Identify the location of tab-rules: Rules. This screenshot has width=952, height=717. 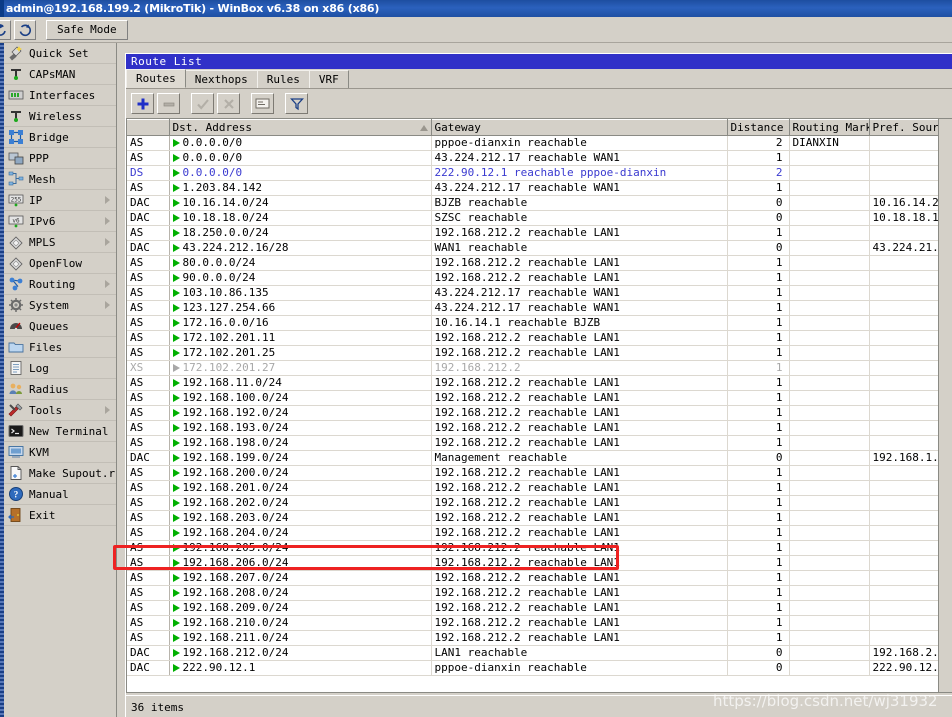
(283, 79).